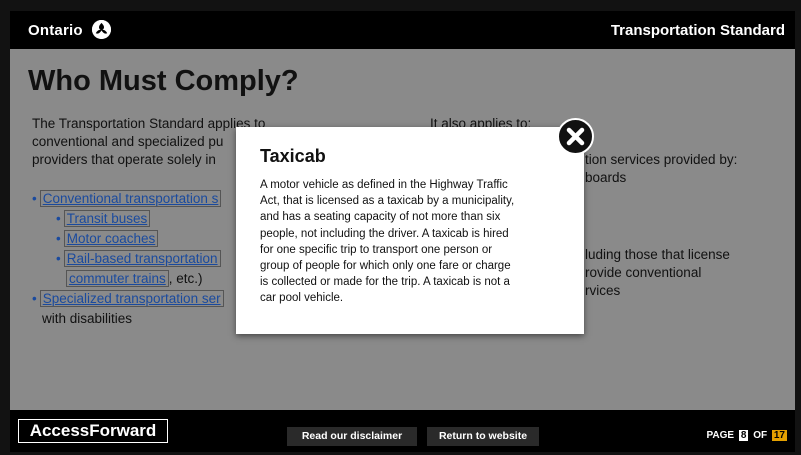  What do you see at coordinates (107, 218) in the screenshot?
I see `transit-buses-link: Transit buses` at bounding box center [107, 218].